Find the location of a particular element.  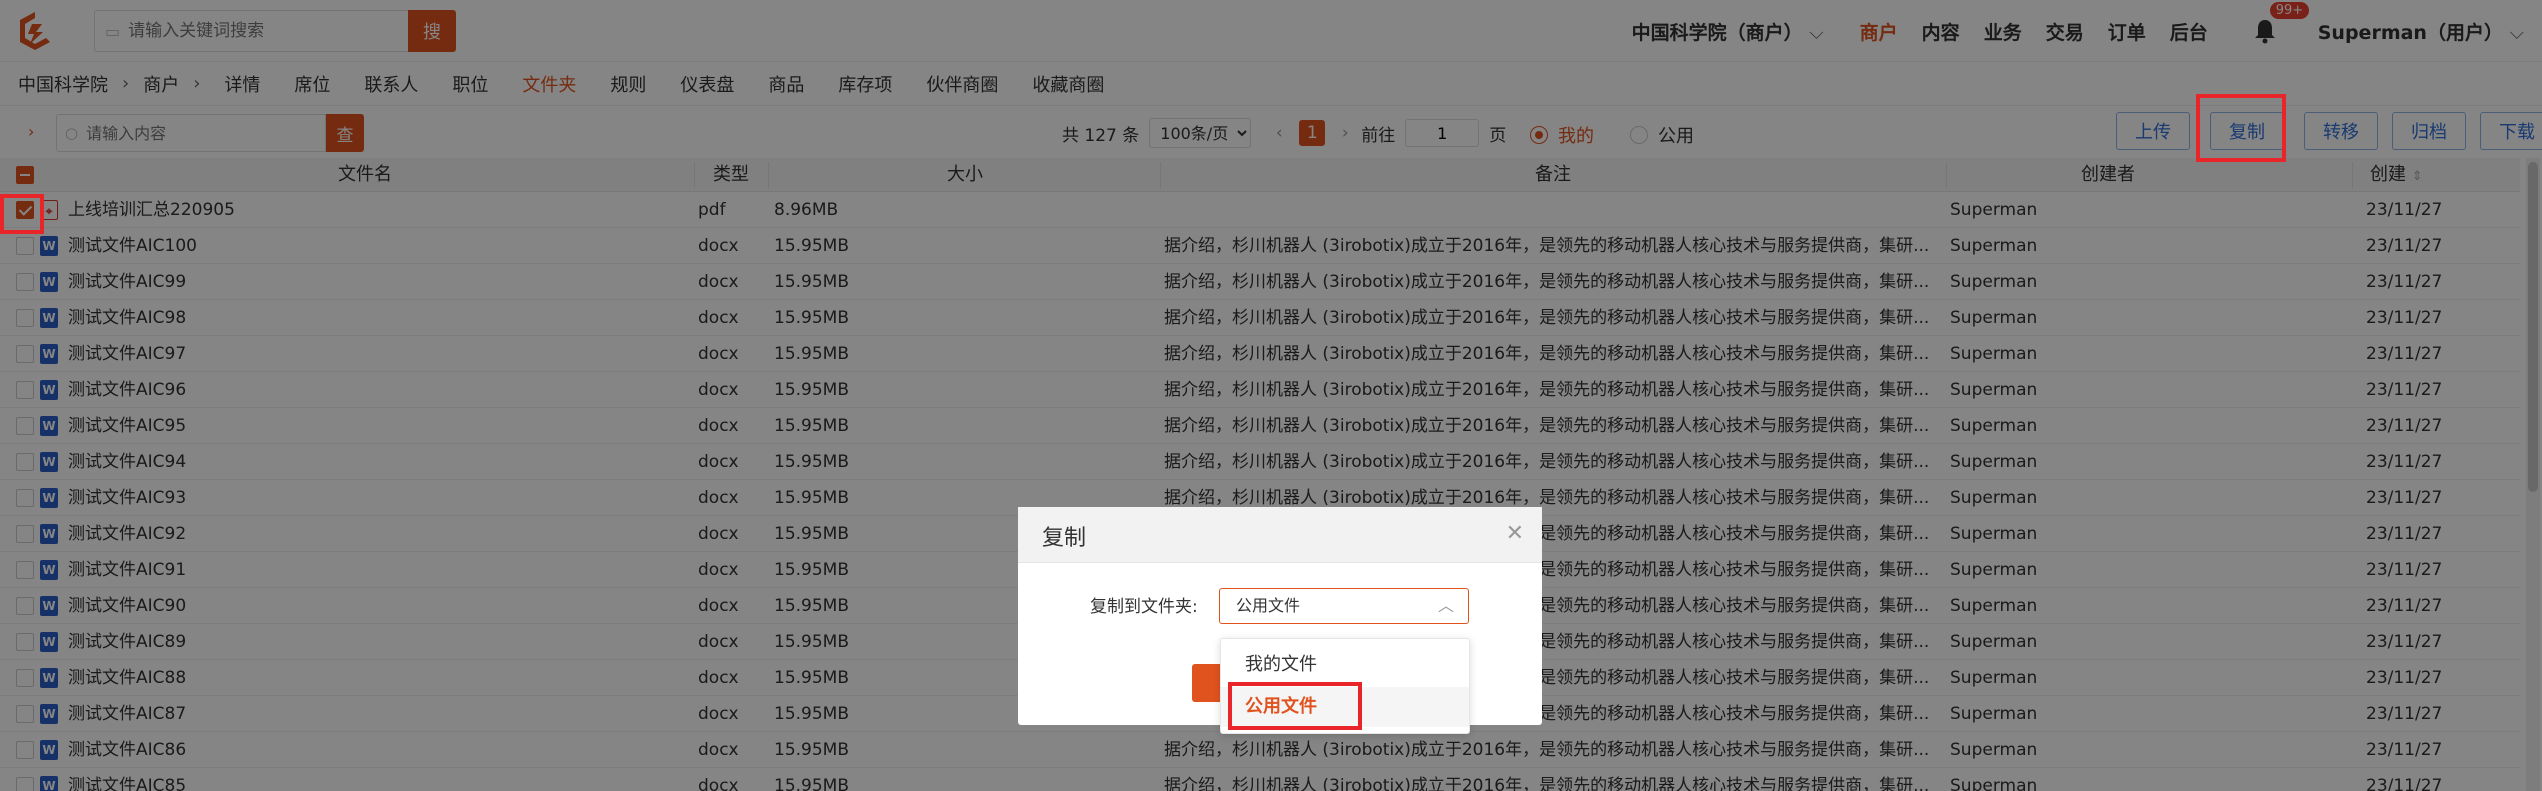

target-folder-value: 公用文件 is located at coordinates (1268, 605).